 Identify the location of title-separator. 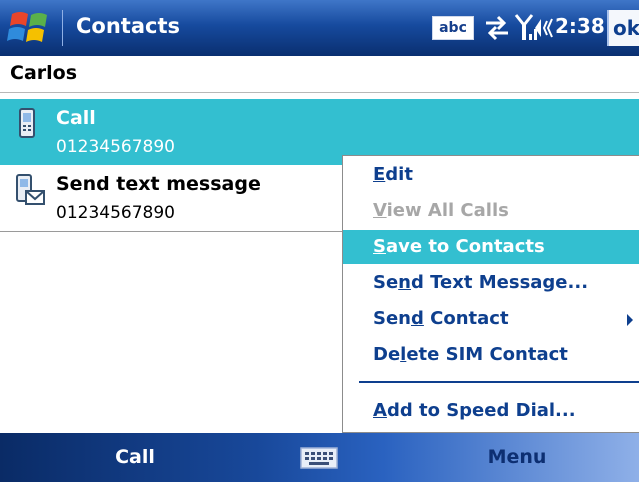
(62, 28).